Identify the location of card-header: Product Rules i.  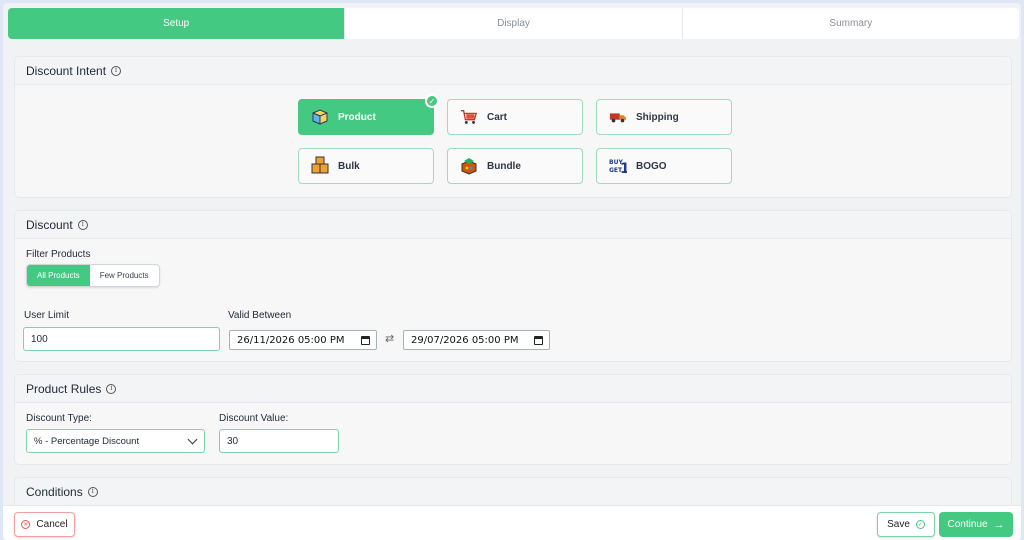
(513, 389).